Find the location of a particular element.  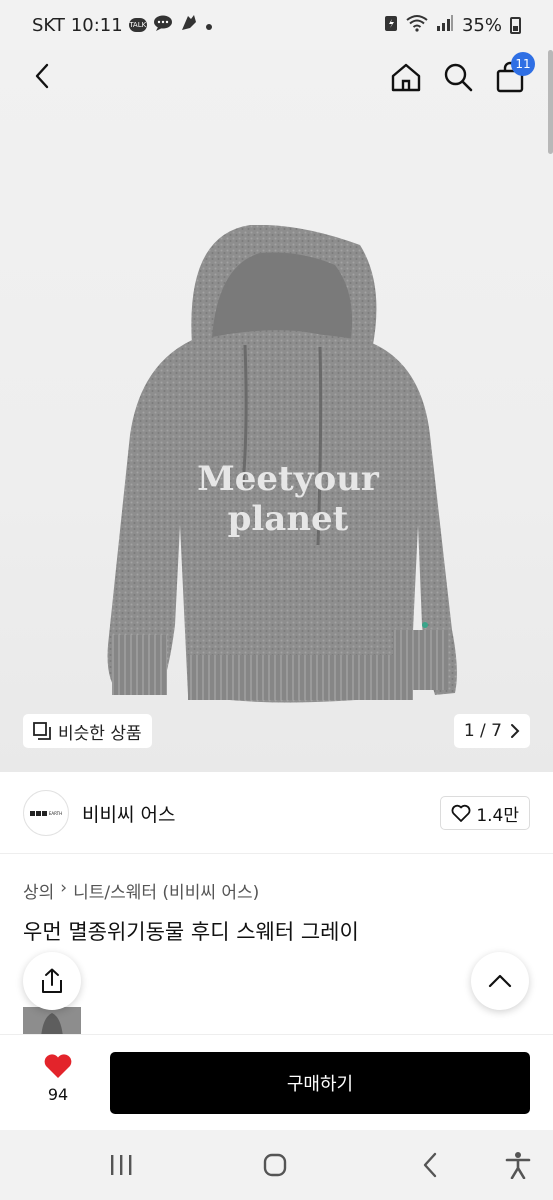

status-left: SKT 10:11 TALK is located at coordinates (122, 25).